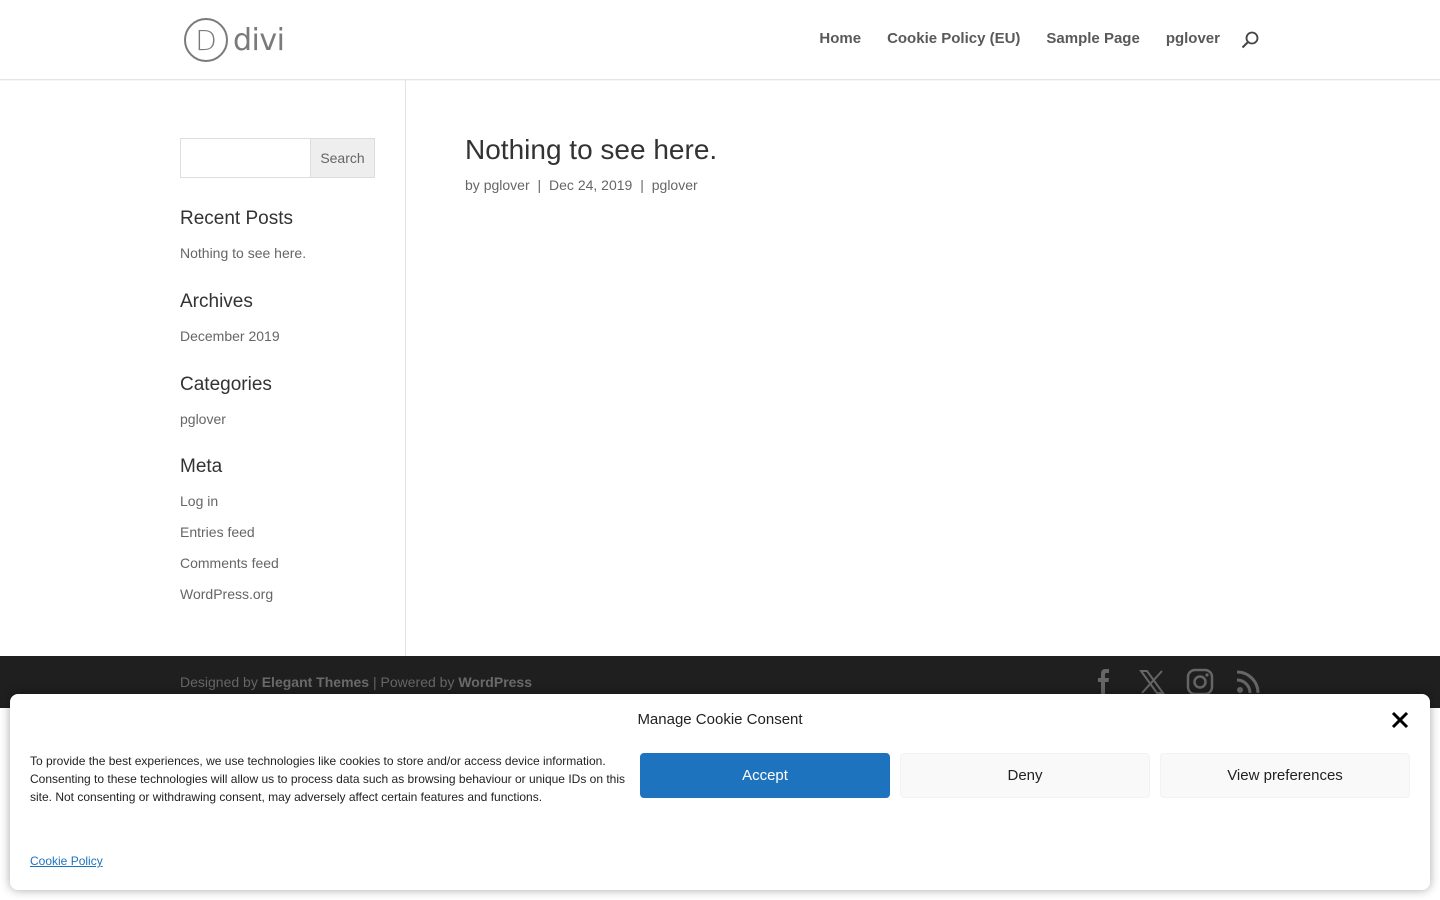 The image size is (1440, 900). What do you see at coordinates (1248, 682) in the screenshot?
I see `rss-icon` at bounding box center [1248, 682].